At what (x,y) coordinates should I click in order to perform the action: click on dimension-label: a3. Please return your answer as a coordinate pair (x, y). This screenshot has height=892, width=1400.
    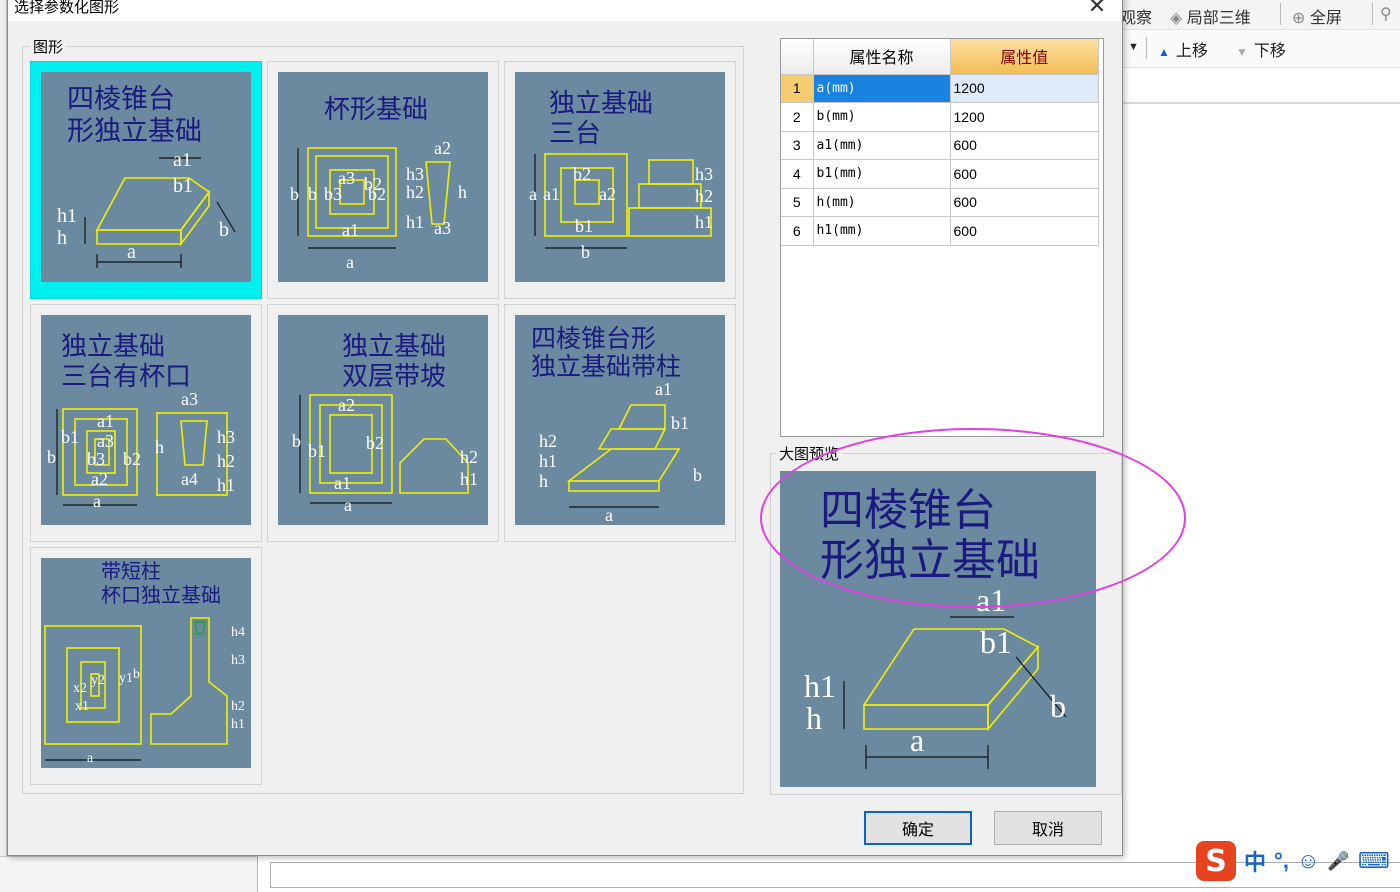
    Looking at the image, I should click on (105, 441).